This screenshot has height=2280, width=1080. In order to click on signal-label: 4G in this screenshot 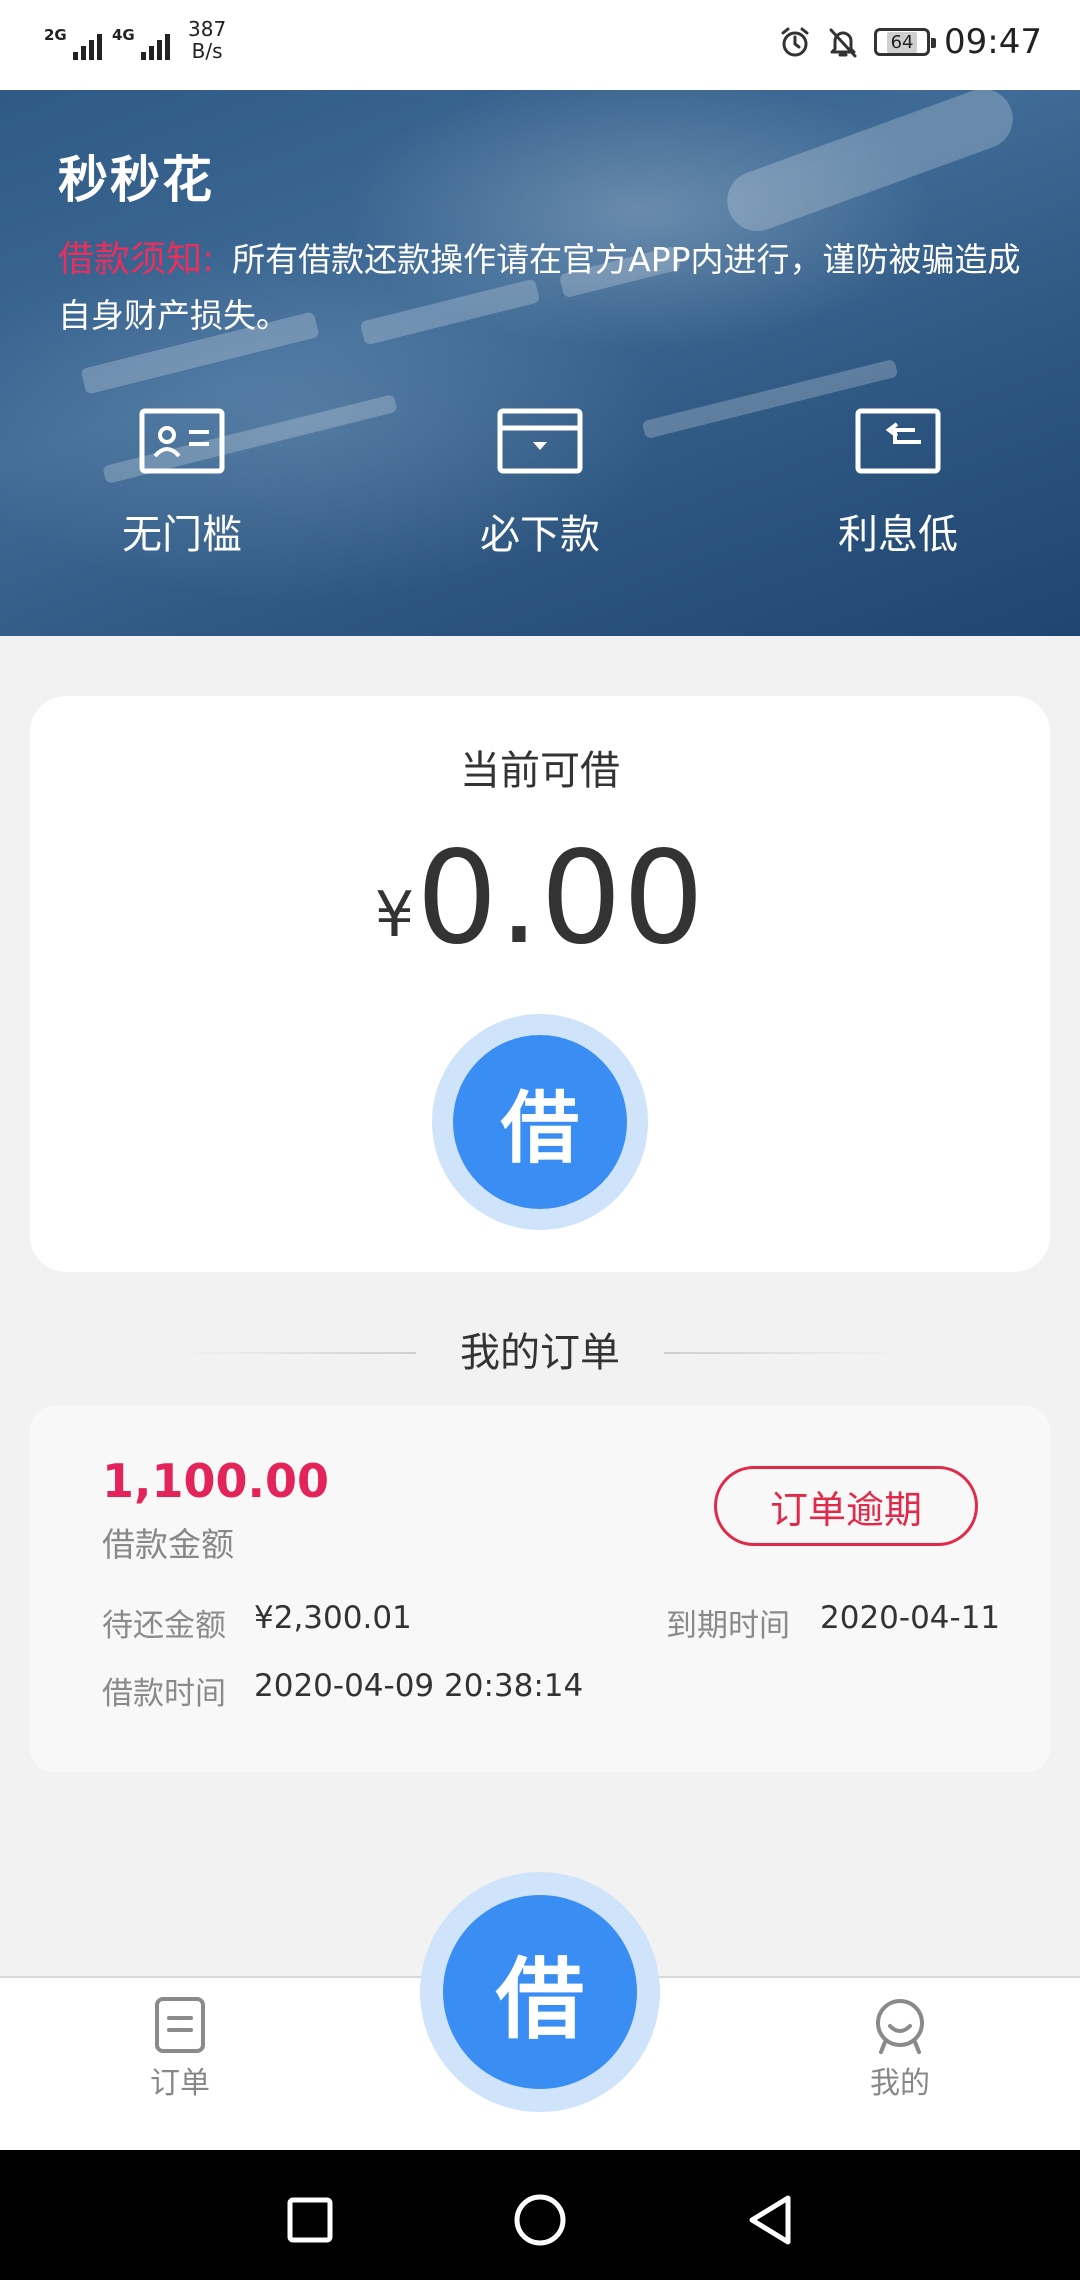, I will do `click(123, 35)`.